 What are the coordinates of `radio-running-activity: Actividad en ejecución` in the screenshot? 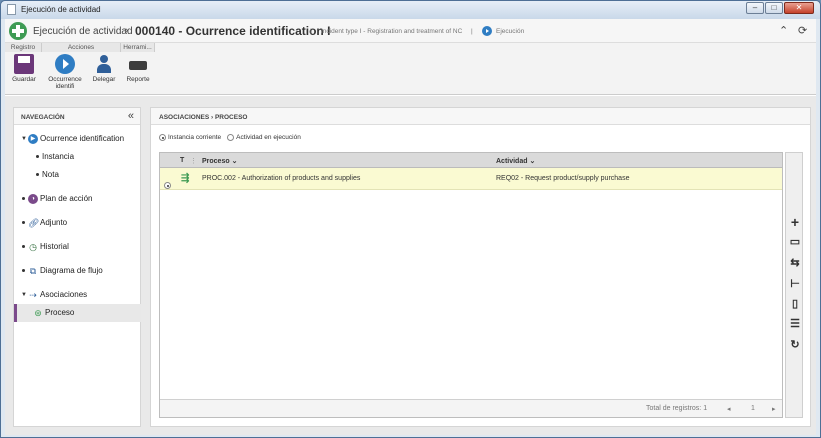 It's located at (264, 137).